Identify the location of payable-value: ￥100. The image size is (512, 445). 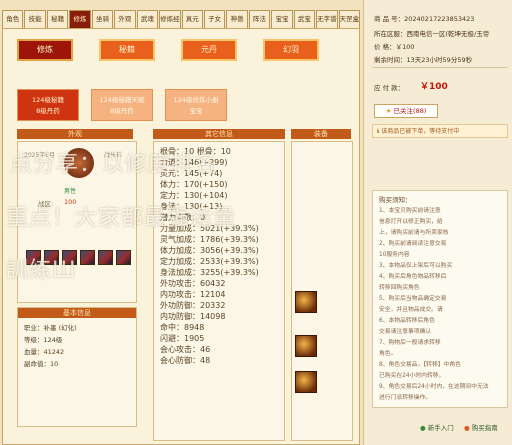
(434, 87).